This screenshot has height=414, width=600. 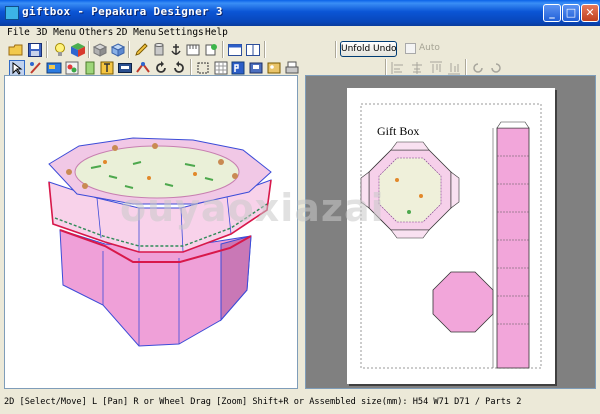 What do you see at coordinates (398, 131) in the screenshot?
I see `pattern-title: Gift Box` at bounding box center [398, 131].